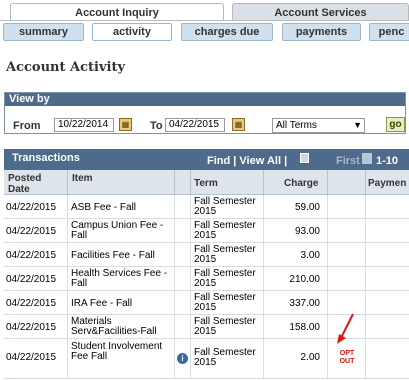  What do you see at coordinates (132, 32) in the screenshot?
I see `subtab-activity: activity` at bounding box center [132, 32].